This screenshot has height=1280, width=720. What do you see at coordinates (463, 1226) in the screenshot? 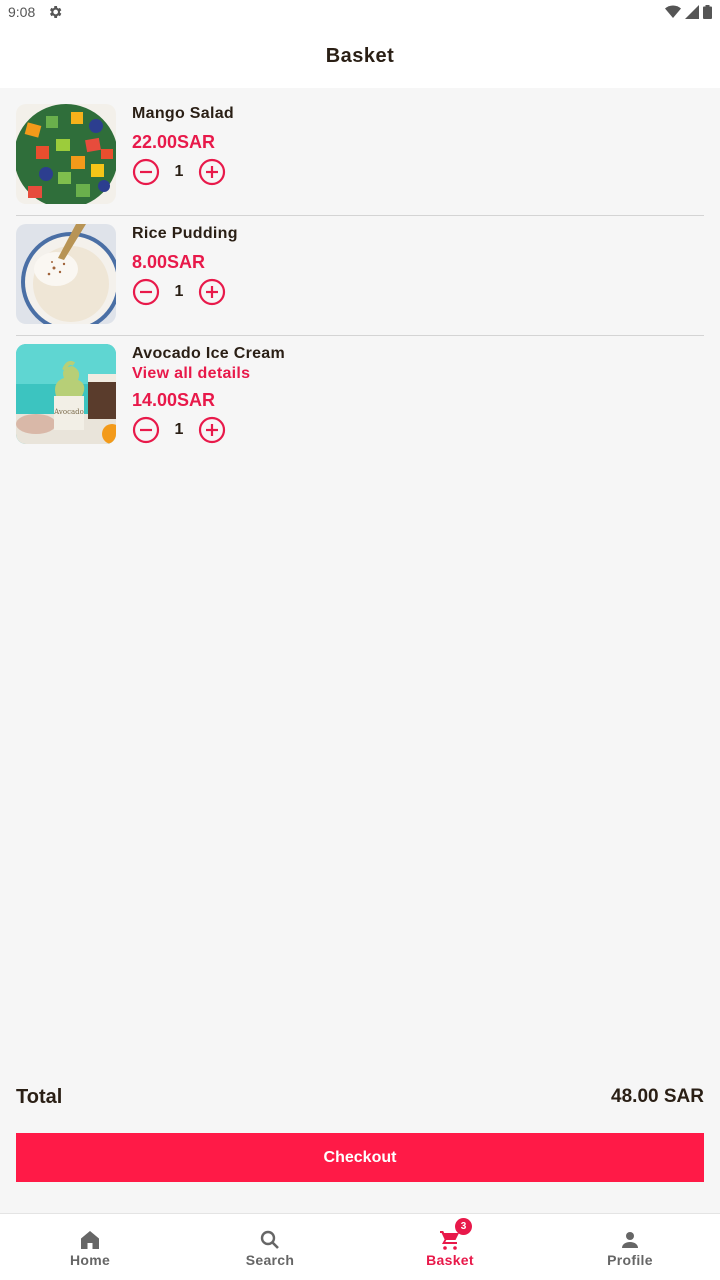
I see `cart-count-badge: 3` at bounding box center [463, 1226].